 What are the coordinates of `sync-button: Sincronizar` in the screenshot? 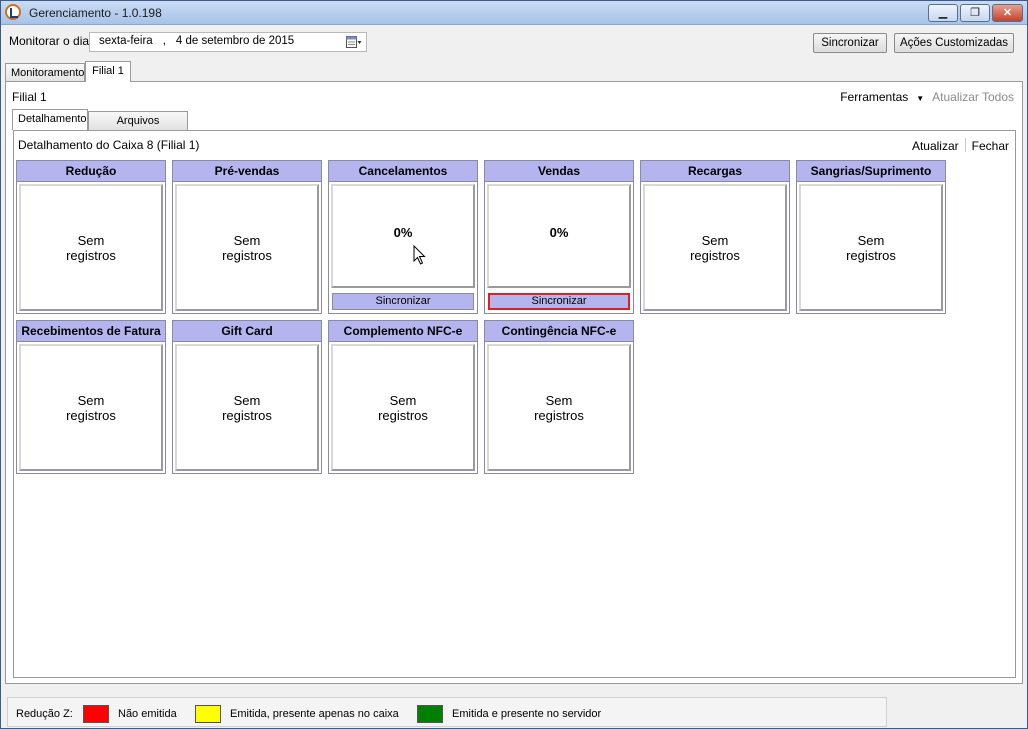 It's located at (850, 43).